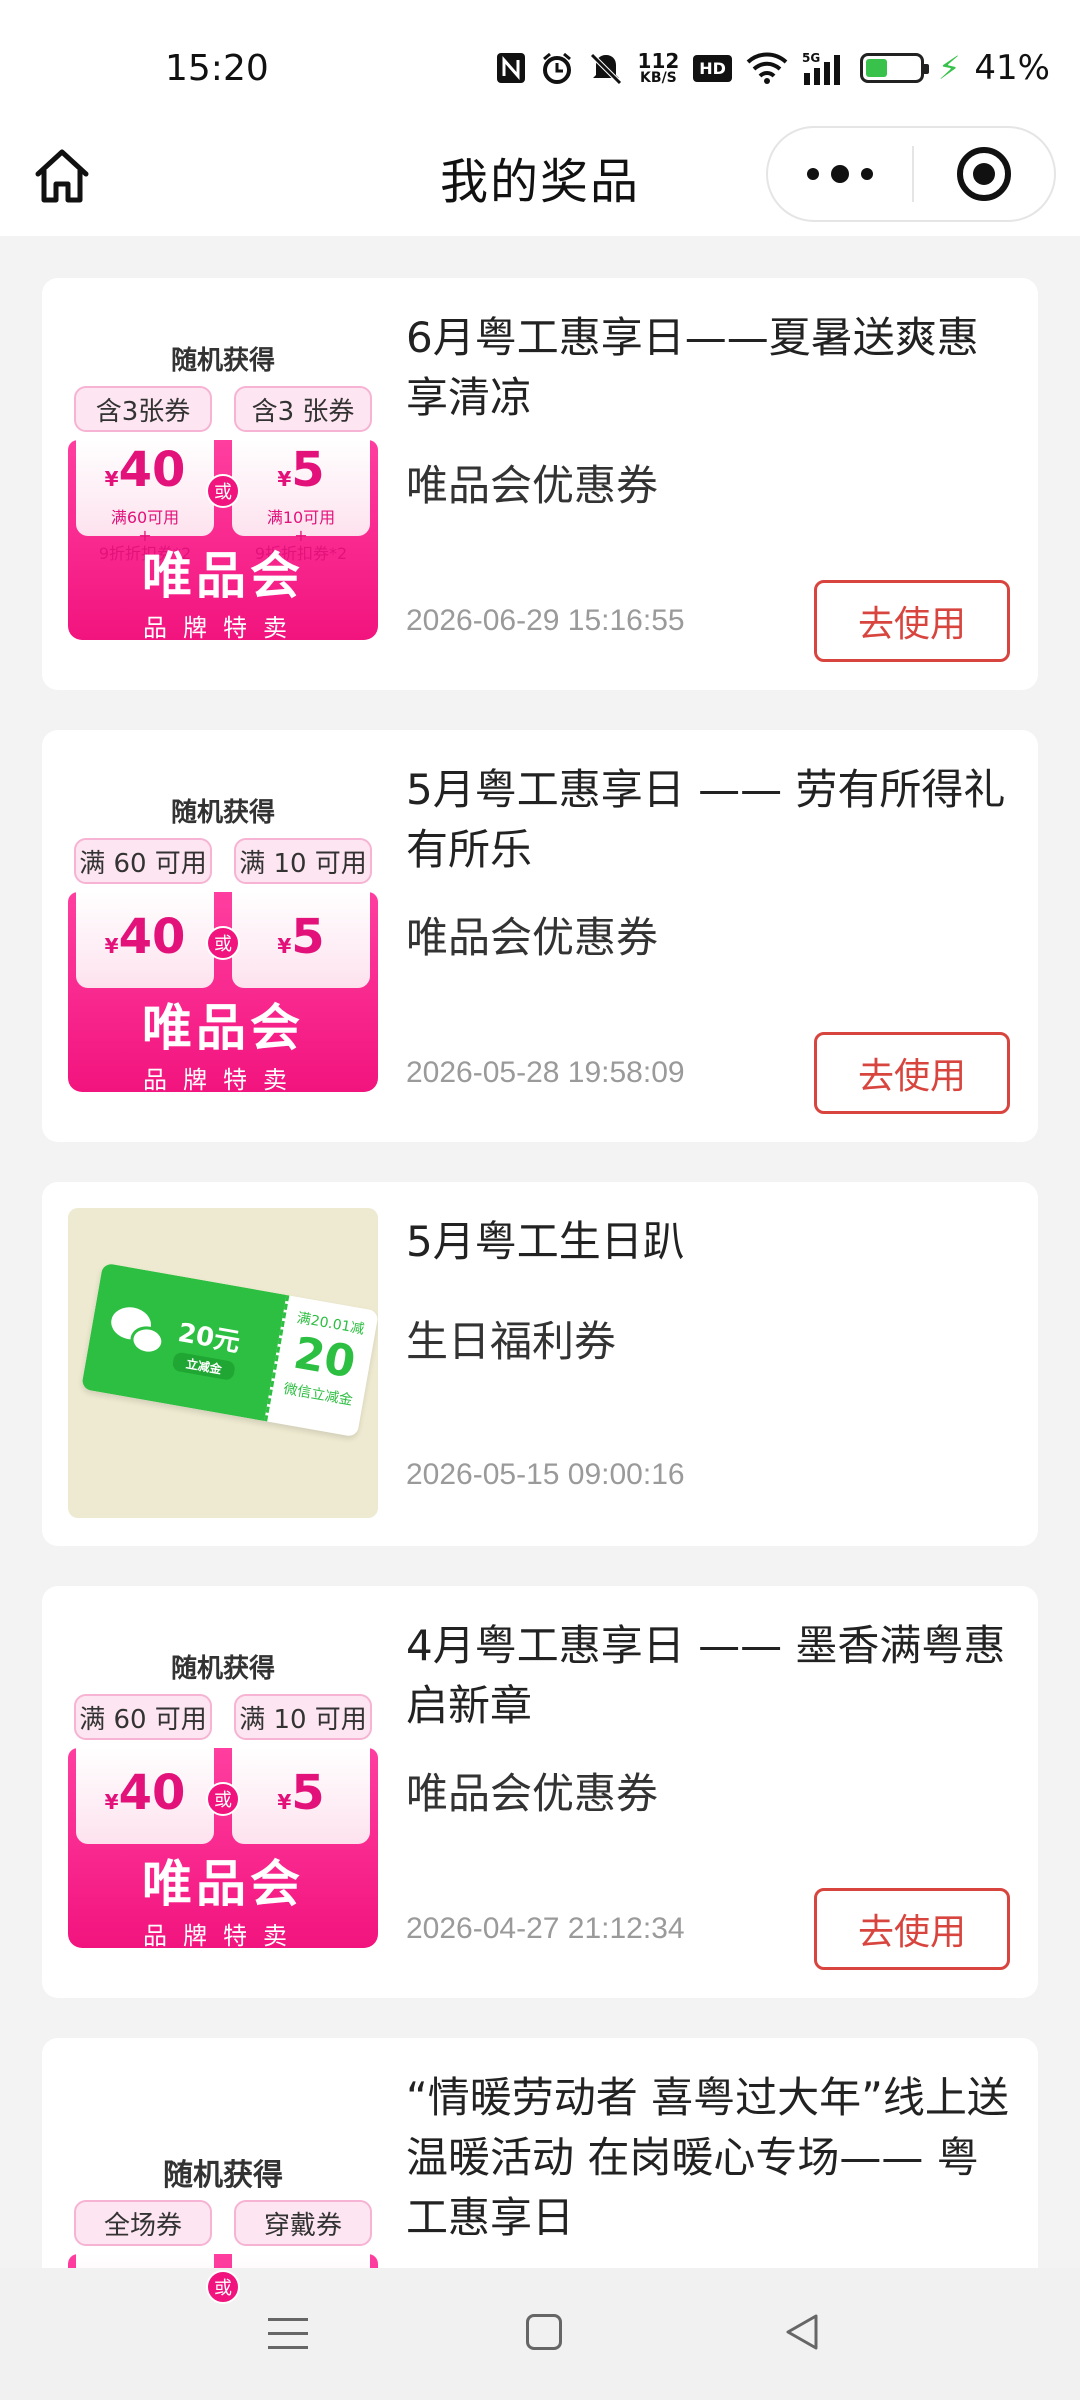 Image resolution: width=1080 pixels, height=2400 pixels. Describe the element at coordinates (511, 1341) in the screenshot. I see `prize-subtitle: 生日福利券` at that location.